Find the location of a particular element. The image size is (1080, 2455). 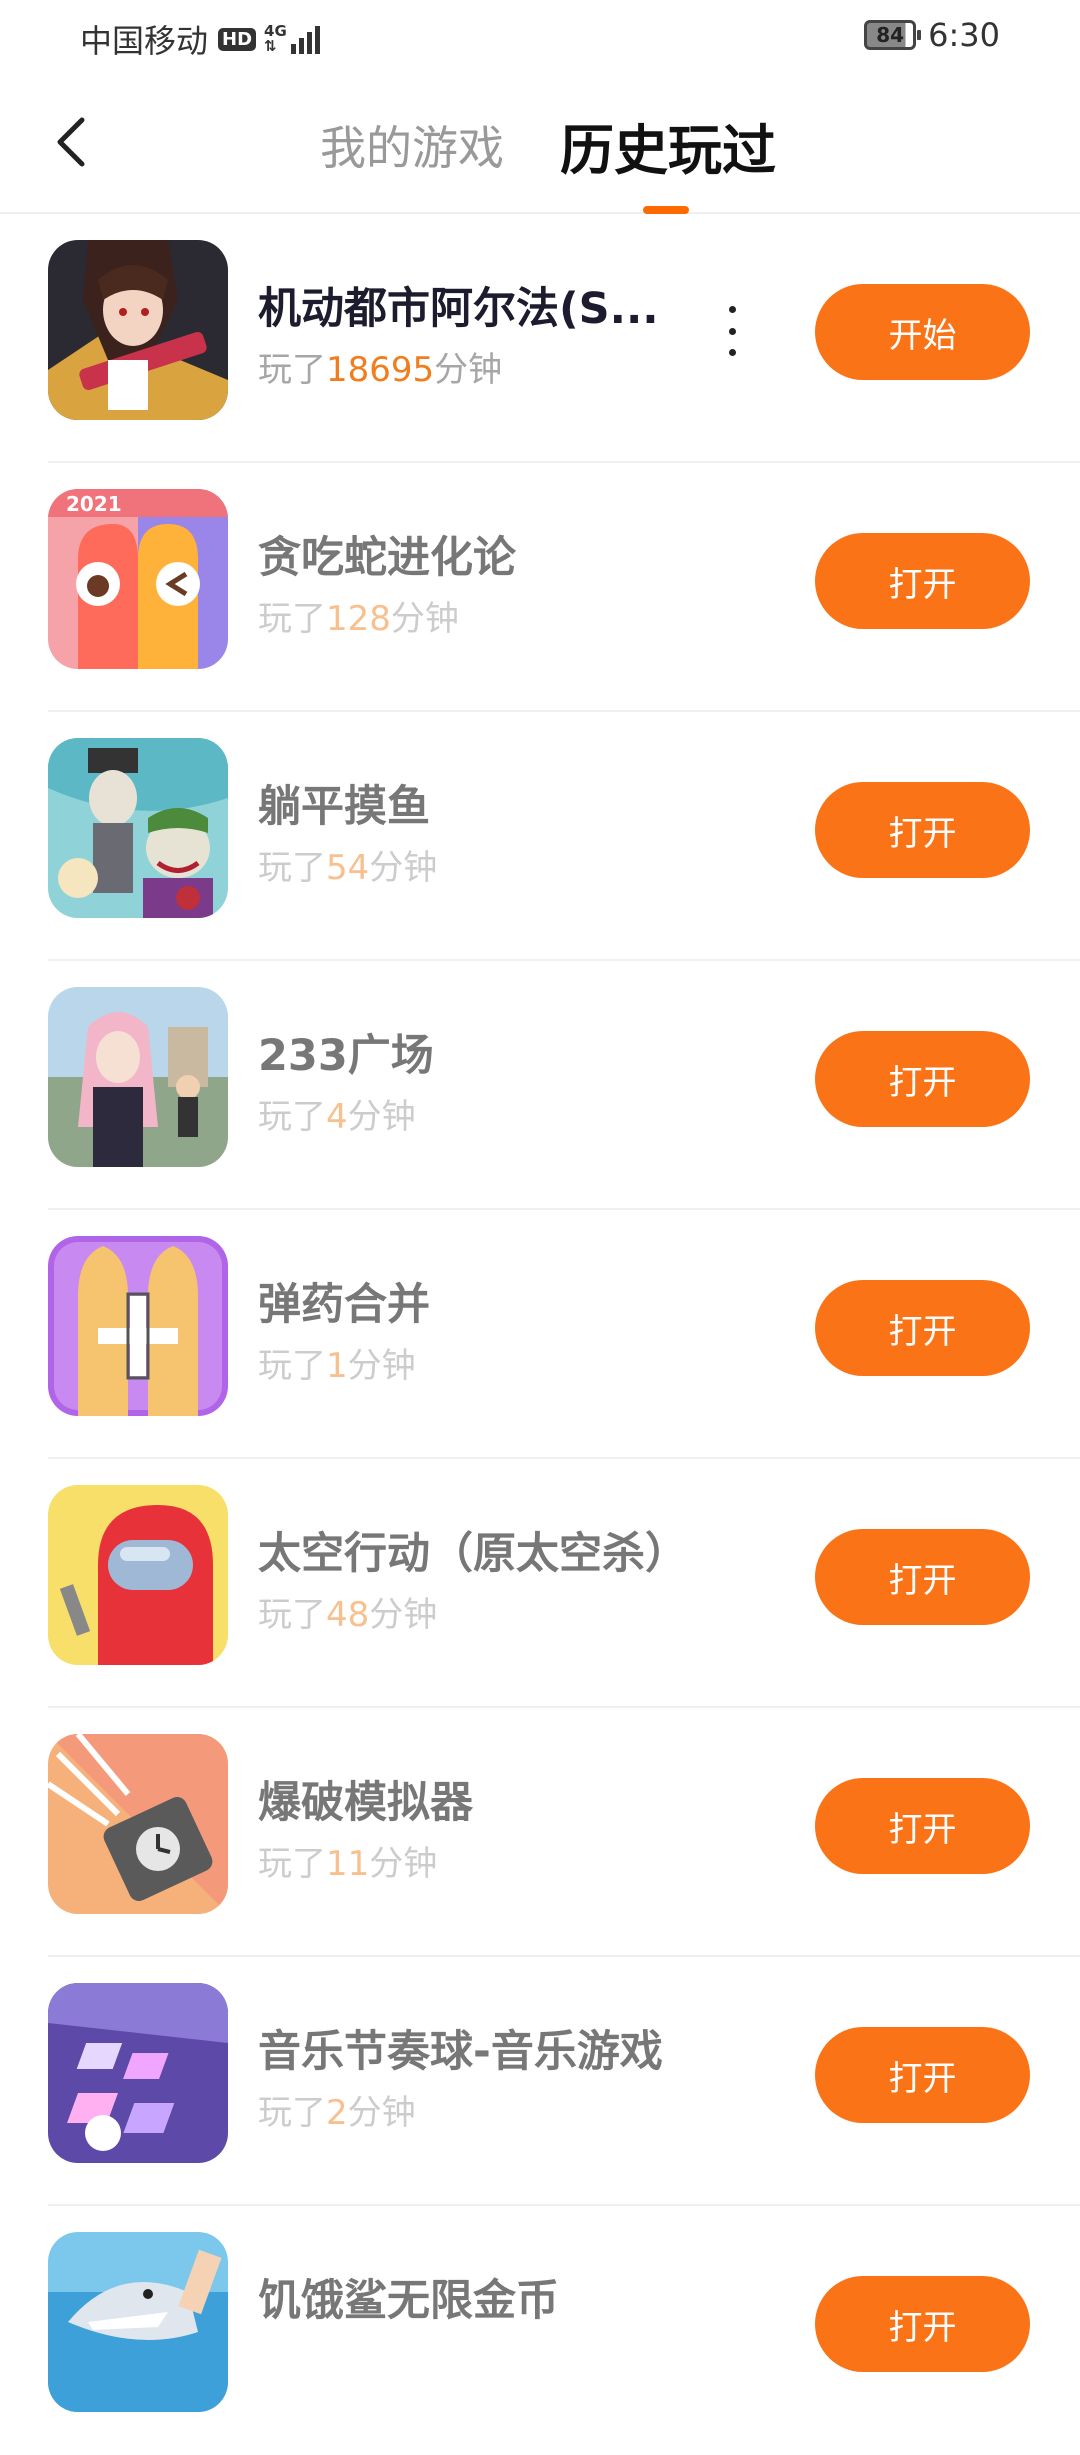

list-item: 233广场 玩了4分钟 打开 is located at coordinates (540, 1085).